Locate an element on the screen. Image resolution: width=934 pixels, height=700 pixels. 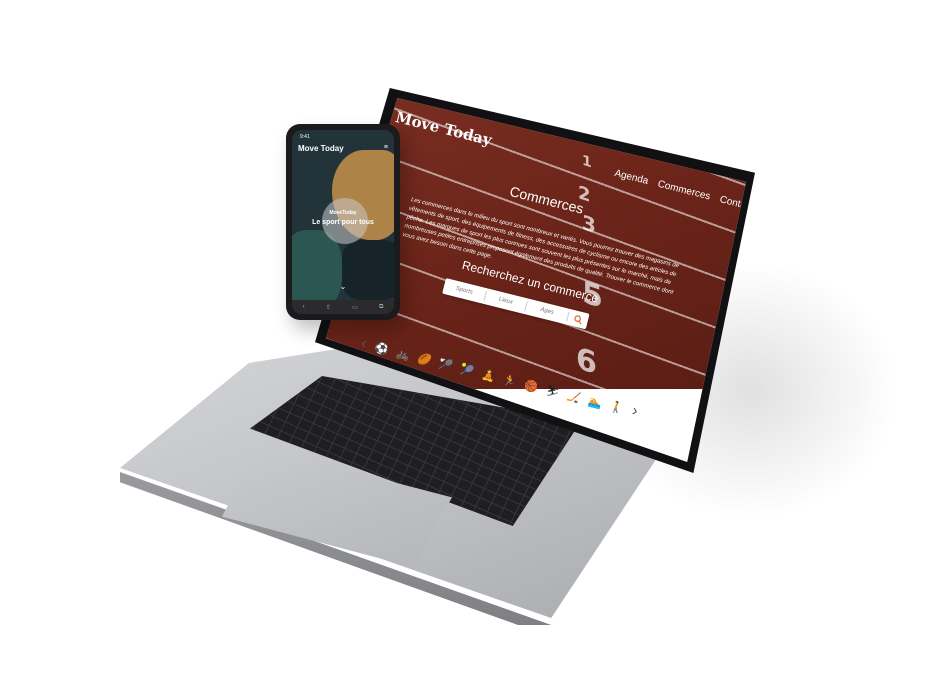
soccer-icon: ⚽ is located at coordinates (382, 349).